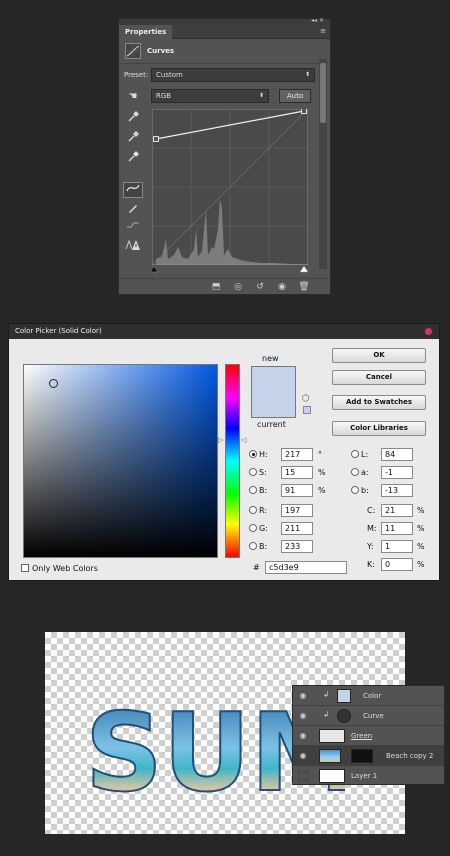  What do you see at coordinates (270, 358) in the screenshot?
I see `new-label: new` at bounding box center [270, 358].